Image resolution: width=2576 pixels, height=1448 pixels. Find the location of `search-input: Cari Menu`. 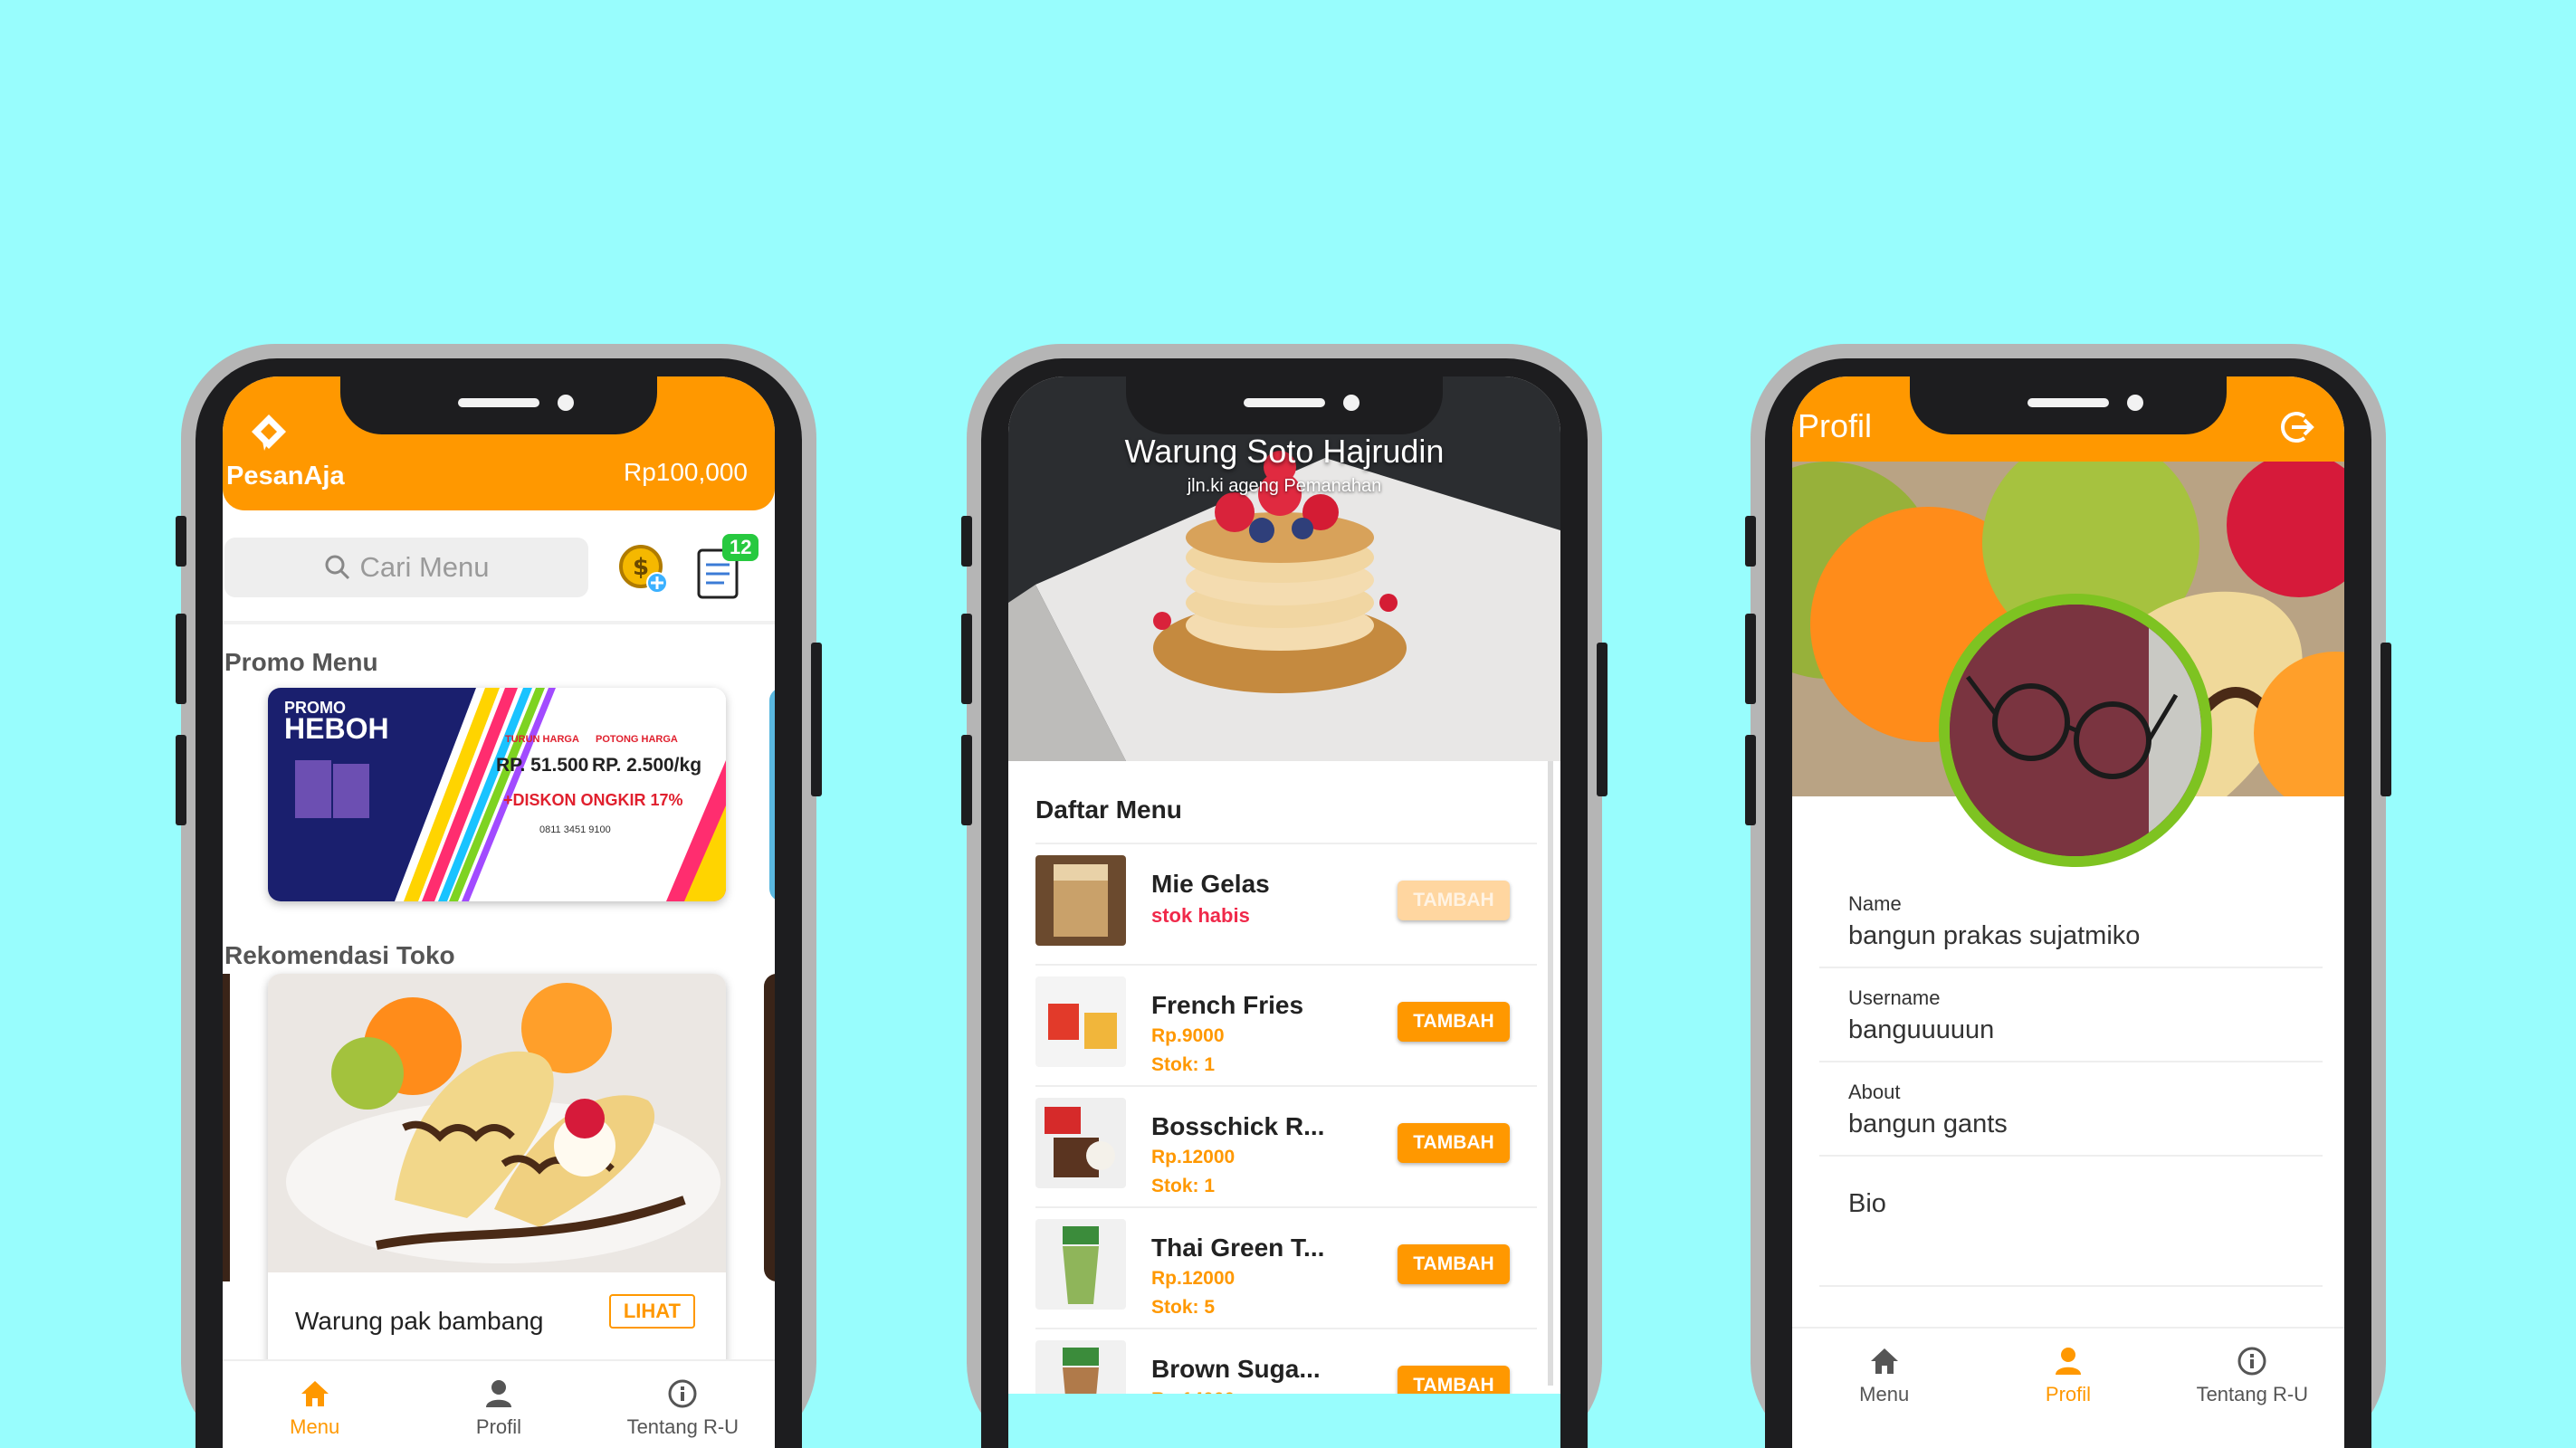

search-input: Cari Menu is located at coordinates (406, 568).